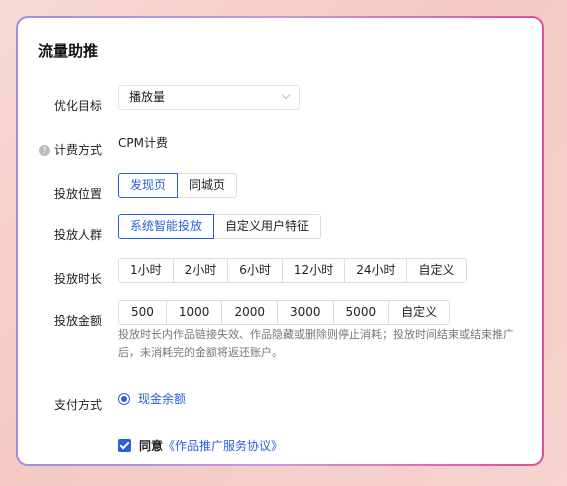 This screenshot has height=486, width=567. What do you see at coordinates (148, 185) in the screenshot?
I see `position-option-discover: 发现页` at bounding box center [148, 185].